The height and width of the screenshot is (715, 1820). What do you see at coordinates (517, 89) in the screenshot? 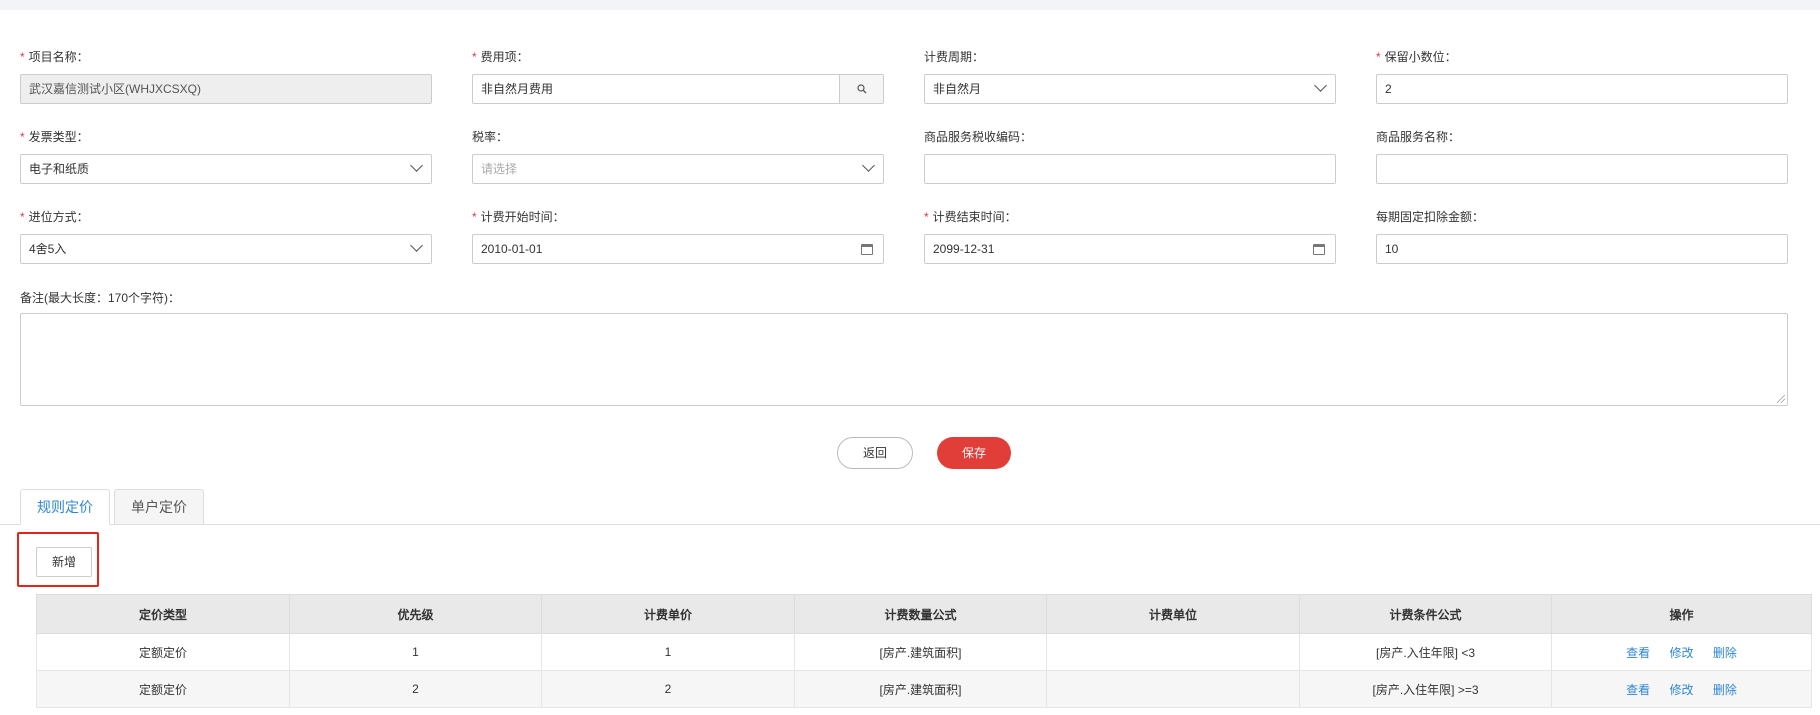
I see `fee-item-value: 非自然月费用` at bounding box center [517, 89].